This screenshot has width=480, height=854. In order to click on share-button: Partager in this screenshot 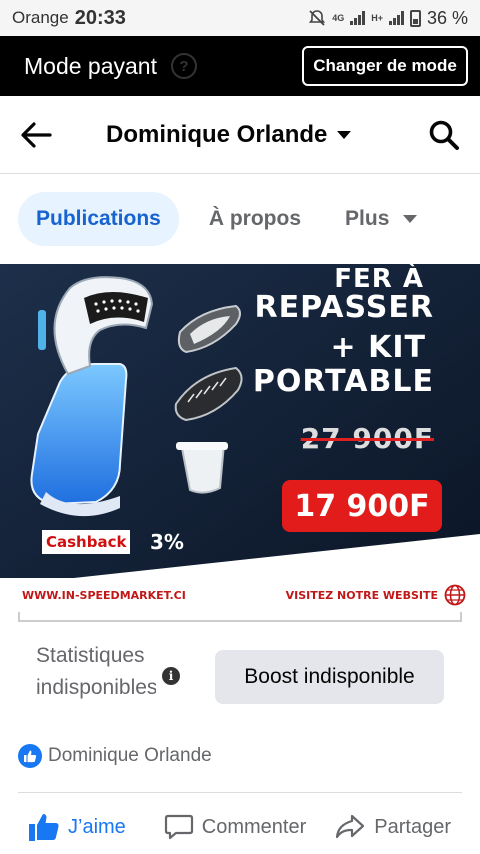, I will do `click(392, 827)`.